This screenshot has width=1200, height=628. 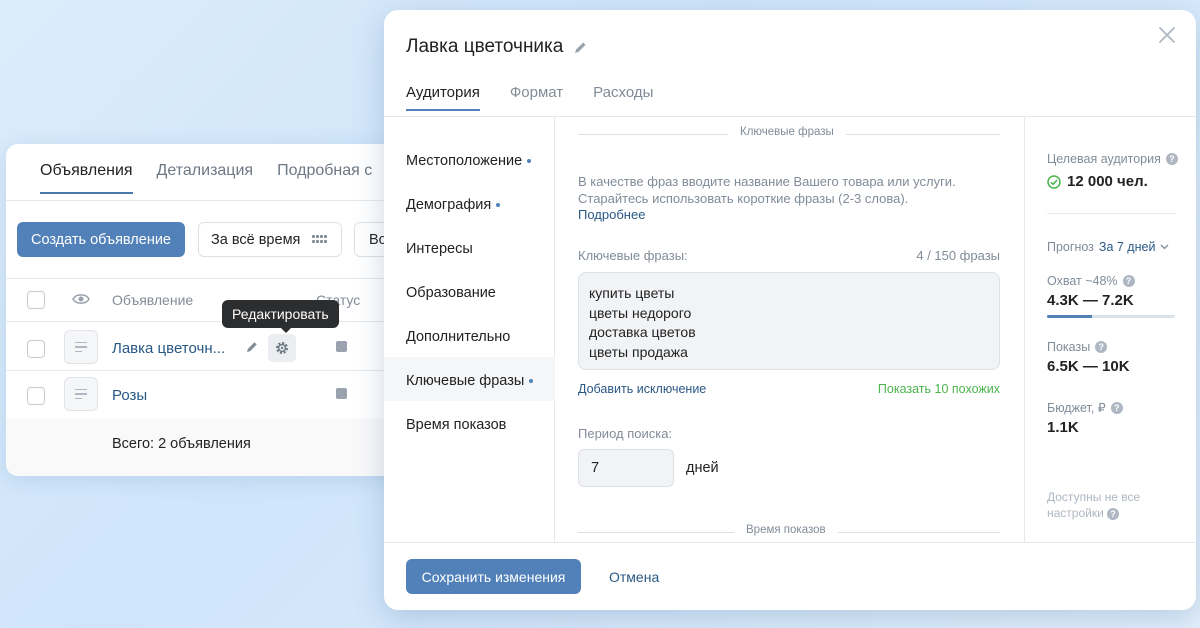 I want to click on keyword-line: купить цветы, so click(x=632, y=293).